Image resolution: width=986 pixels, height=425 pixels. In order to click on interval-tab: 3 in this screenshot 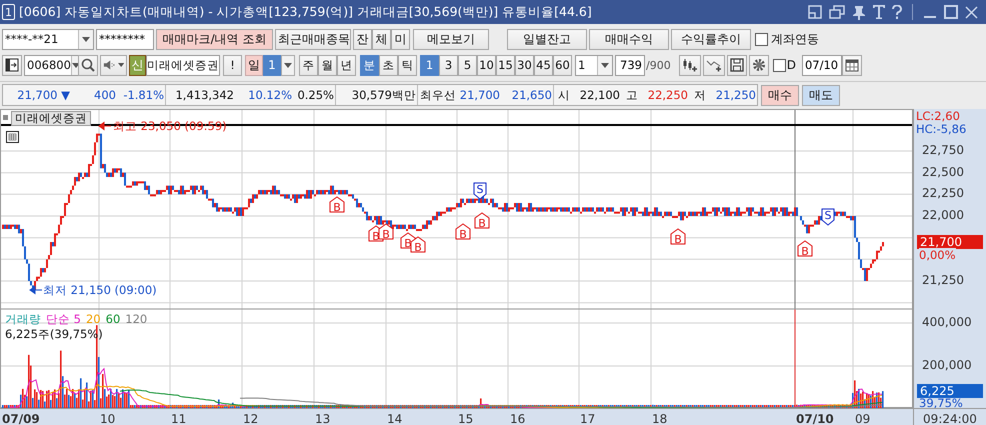, I will do `click(448, 65)`.